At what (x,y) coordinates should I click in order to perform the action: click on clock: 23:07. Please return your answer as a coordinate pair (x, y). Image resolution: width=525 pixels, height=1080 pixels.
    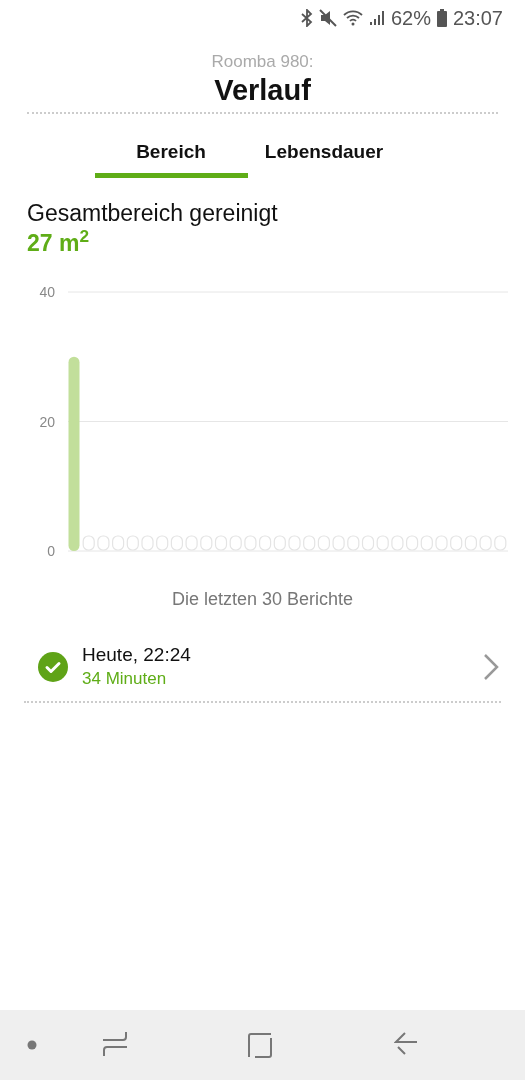
    Looking at the image, I should click on (477, 18).